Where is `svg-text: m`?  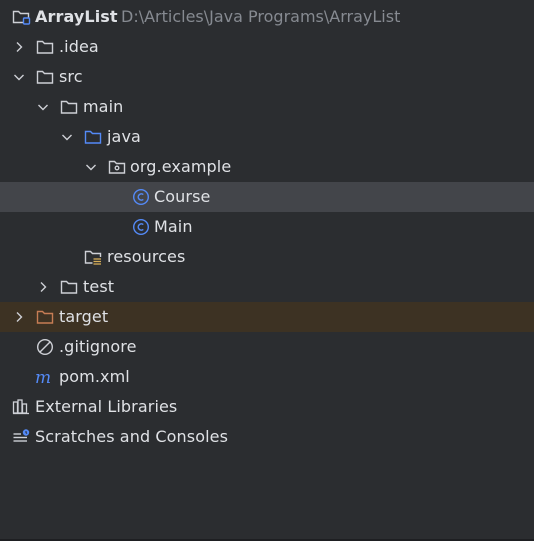 svg-text: m is located at coordinates (43, 377).